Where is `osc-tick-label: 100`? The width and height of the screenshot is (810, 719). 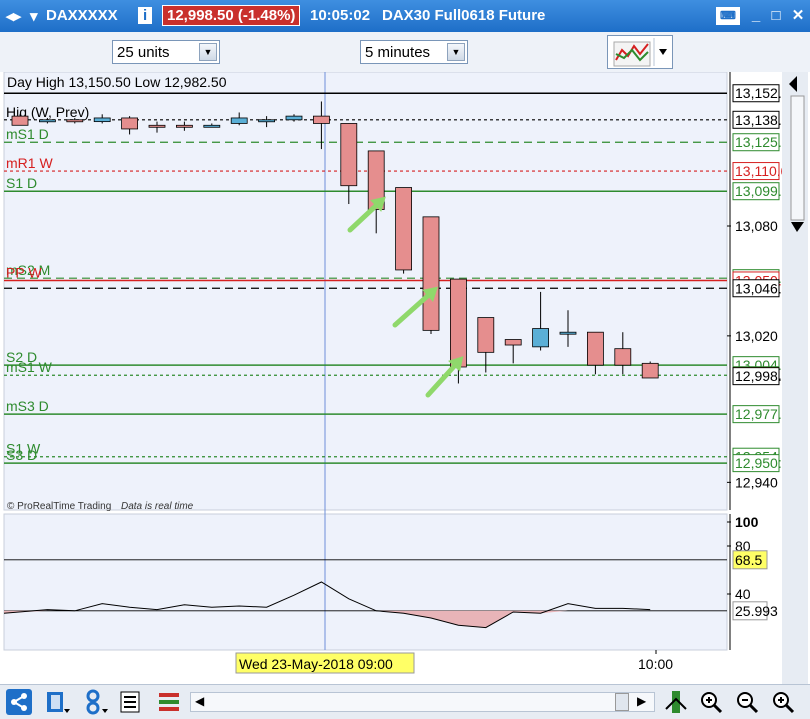
osc-tick-label: 100 is located at coordinates (747, 522).